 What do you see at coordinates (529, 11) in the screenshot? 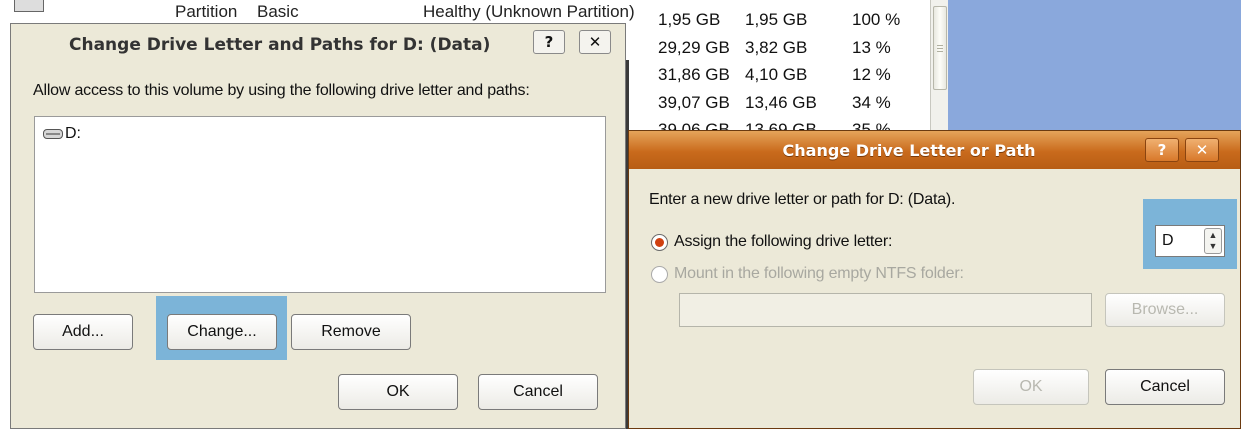
I see `status-cell: Healthy (Unknown Partition)` at bounding box center [529, 11].